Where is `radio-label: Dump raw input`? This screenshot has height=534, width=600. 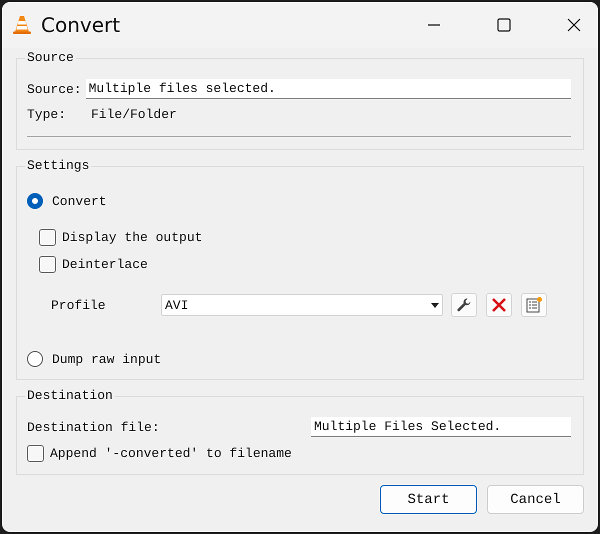
radio-label: Dump raw input is located at coordinates (107, 359).